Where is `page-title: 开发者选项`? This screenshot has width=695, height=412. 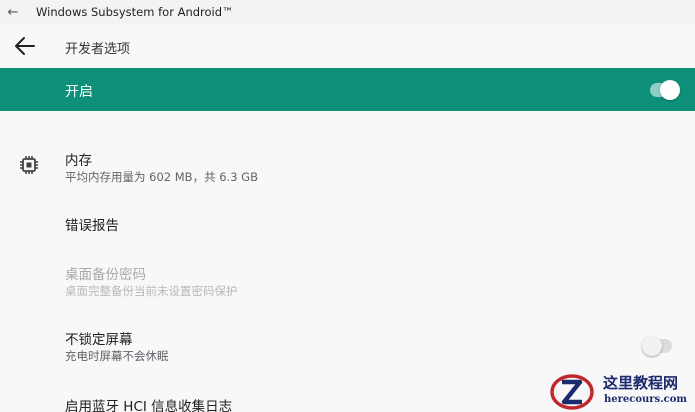 page-title: 开发者选项 is located at coordinates (98, 49).